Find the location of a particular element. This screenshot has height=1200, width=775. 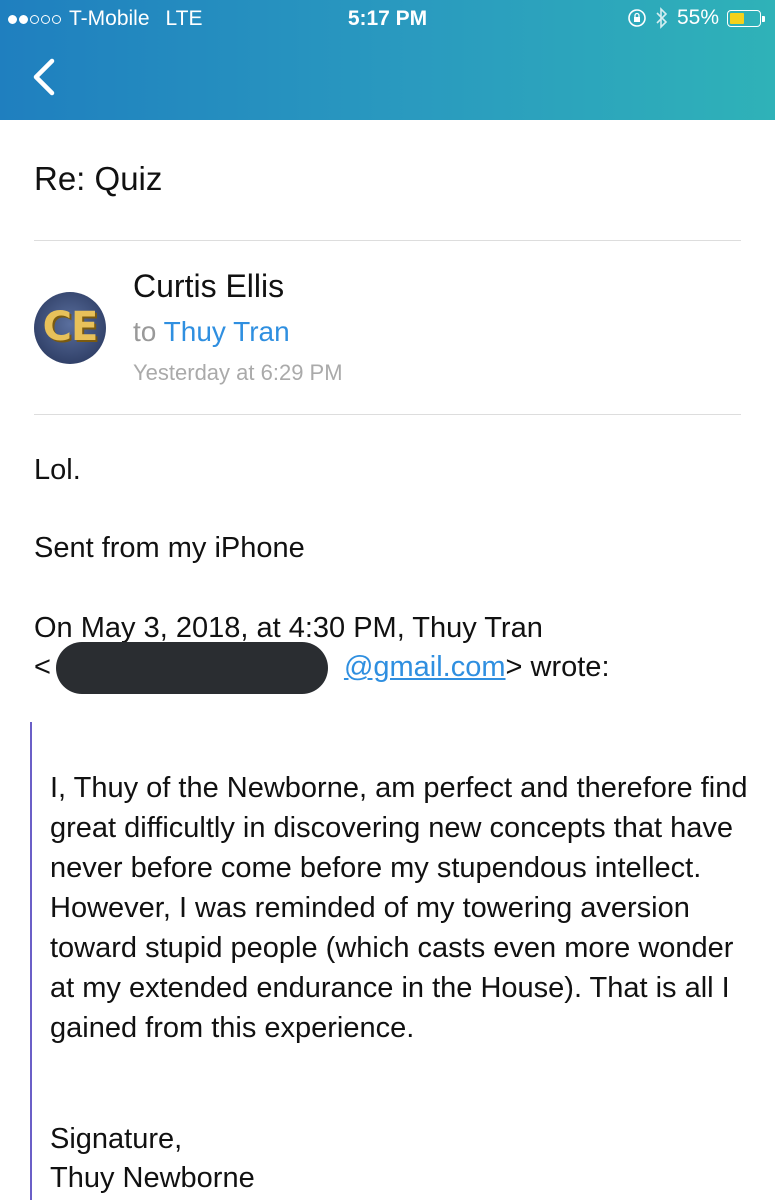

body-line: Sent from my iPhone is located at coordinates (169, 548).